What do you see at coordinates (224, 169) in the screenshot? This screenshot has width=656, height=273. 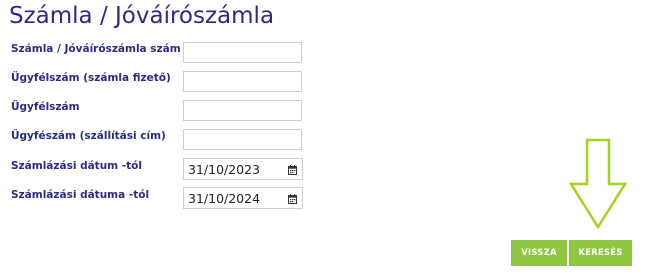 I see `invoice-date-from-value: 31/10/2023` at bounding box center [224, 169].